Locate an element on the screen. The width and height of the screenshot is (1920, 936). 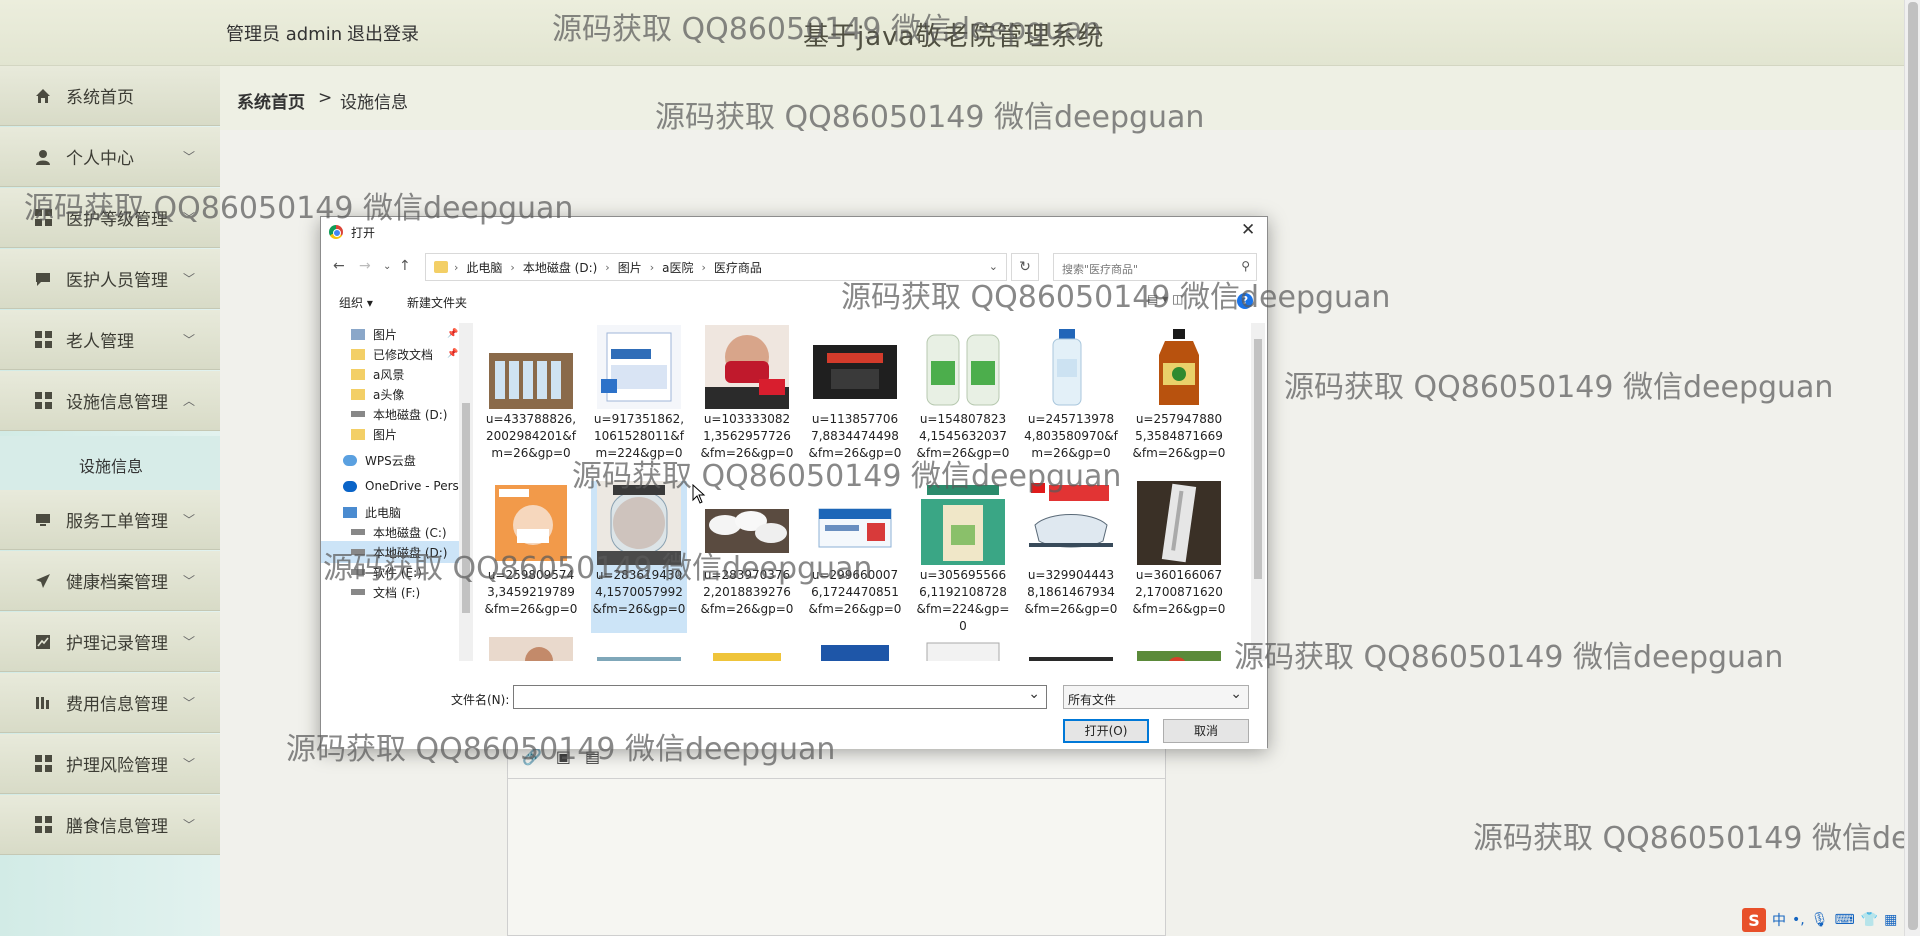
nav-item-onedrive: OneDrive - Pers is located at coordinates (391, 486).